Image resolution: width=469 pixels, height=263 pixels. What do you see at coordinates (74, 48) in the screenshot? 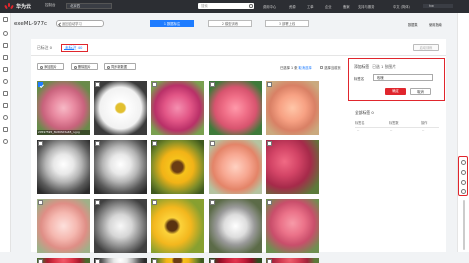
I see `tab-unlabeled: 未标注 40` at bounding box center [74, 48].